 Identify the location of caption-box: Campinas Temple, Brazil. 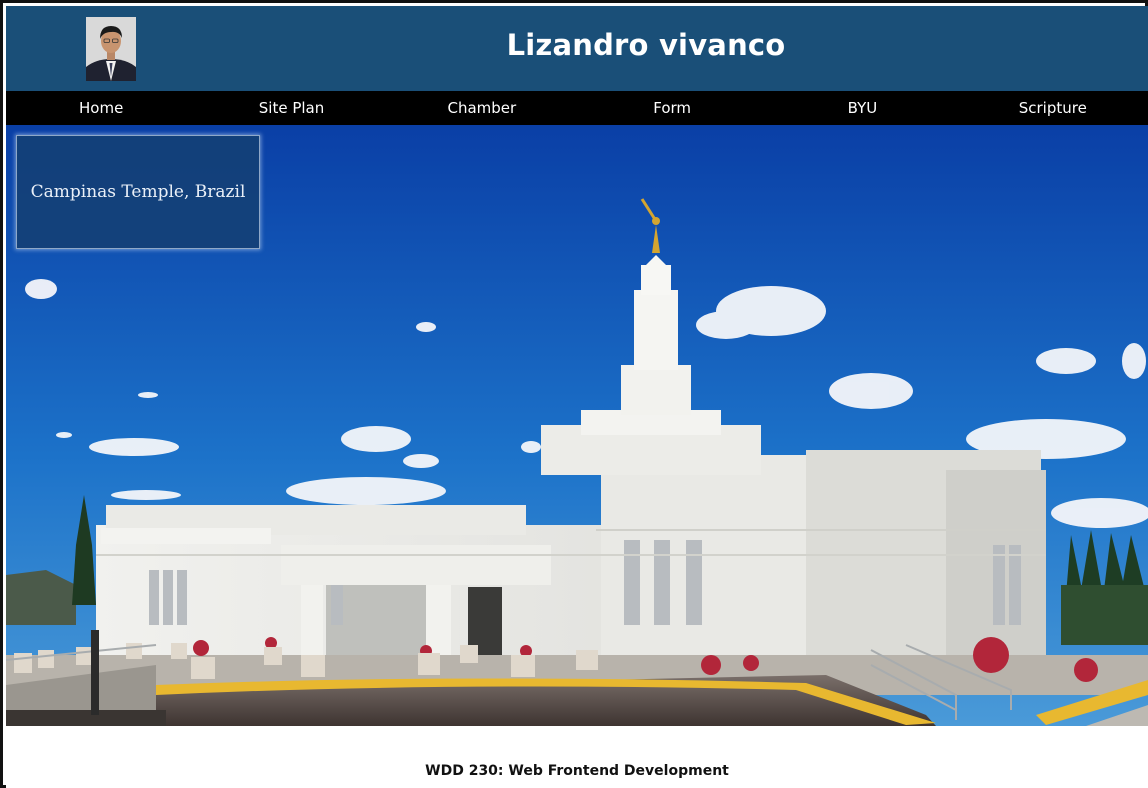
(138, 192).